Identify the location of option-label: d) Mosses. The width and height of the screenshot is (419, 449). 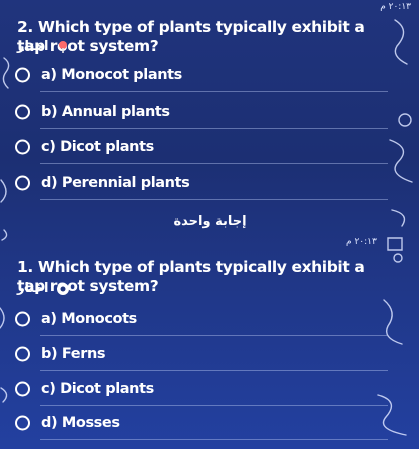
(80, 423).